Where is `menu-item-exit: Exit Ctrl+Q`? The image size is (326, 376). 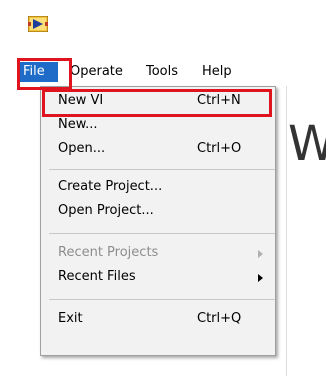
menu-item-exit: Exit Ctrl+Q is located at coordinates (158, 321).